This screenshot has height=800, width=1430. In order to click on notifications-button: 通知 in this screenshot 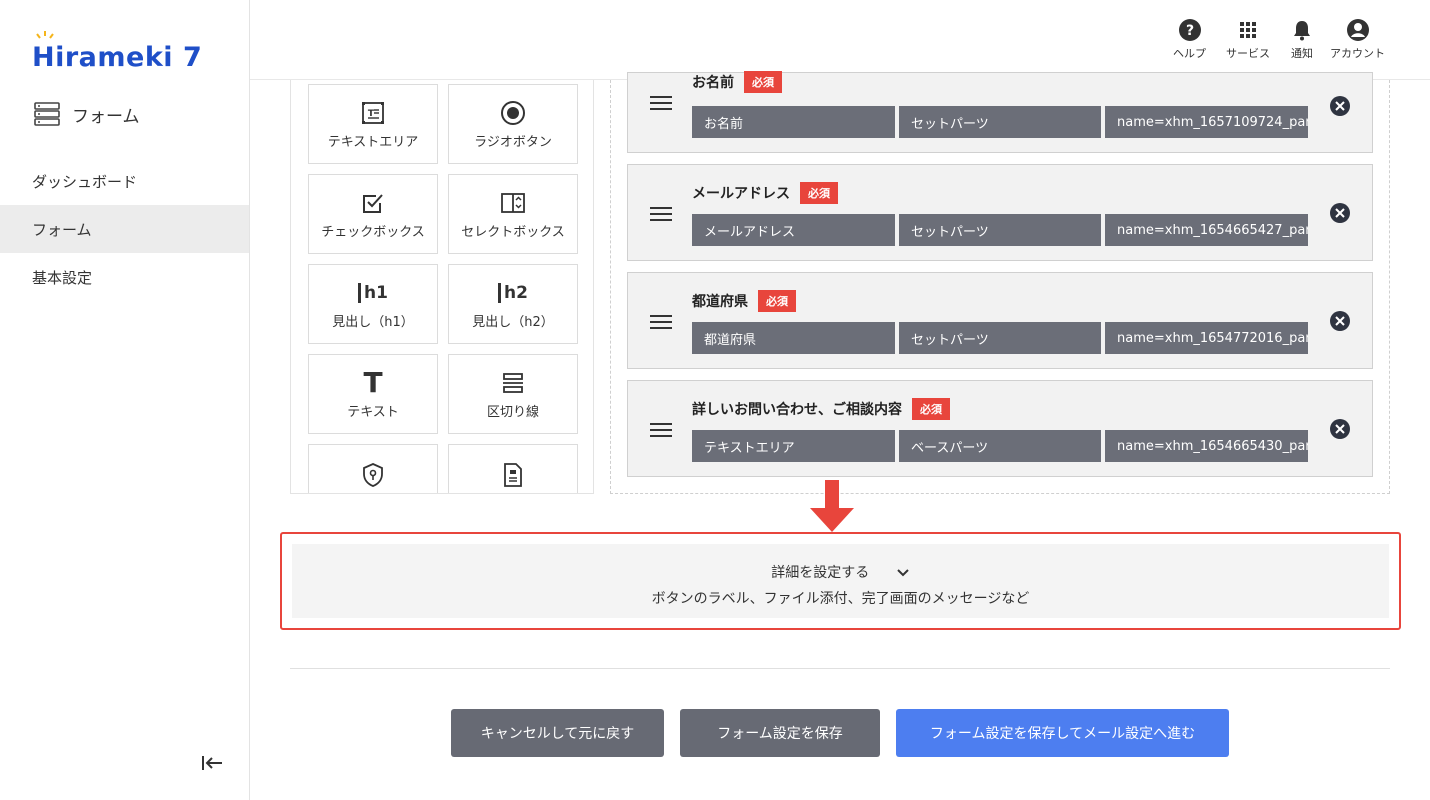, I will do `click(1302, 39)`.